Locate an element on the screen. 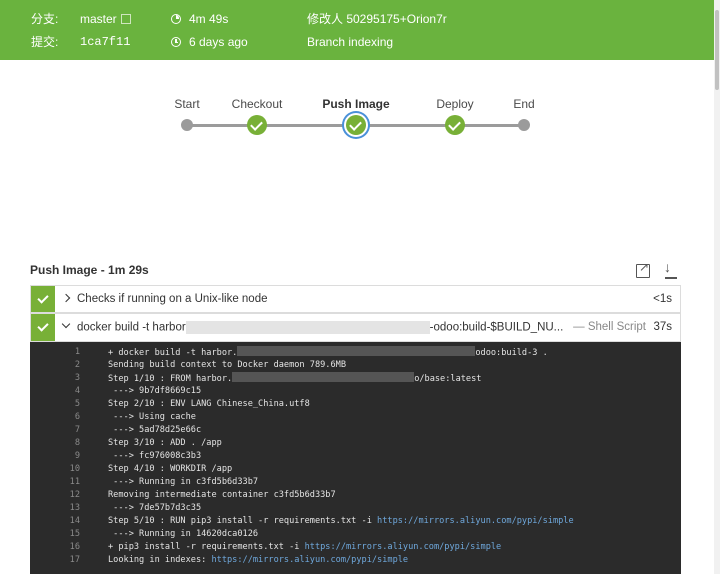  run-time-ago: 6 days ago is located at coordinates (218, 42).